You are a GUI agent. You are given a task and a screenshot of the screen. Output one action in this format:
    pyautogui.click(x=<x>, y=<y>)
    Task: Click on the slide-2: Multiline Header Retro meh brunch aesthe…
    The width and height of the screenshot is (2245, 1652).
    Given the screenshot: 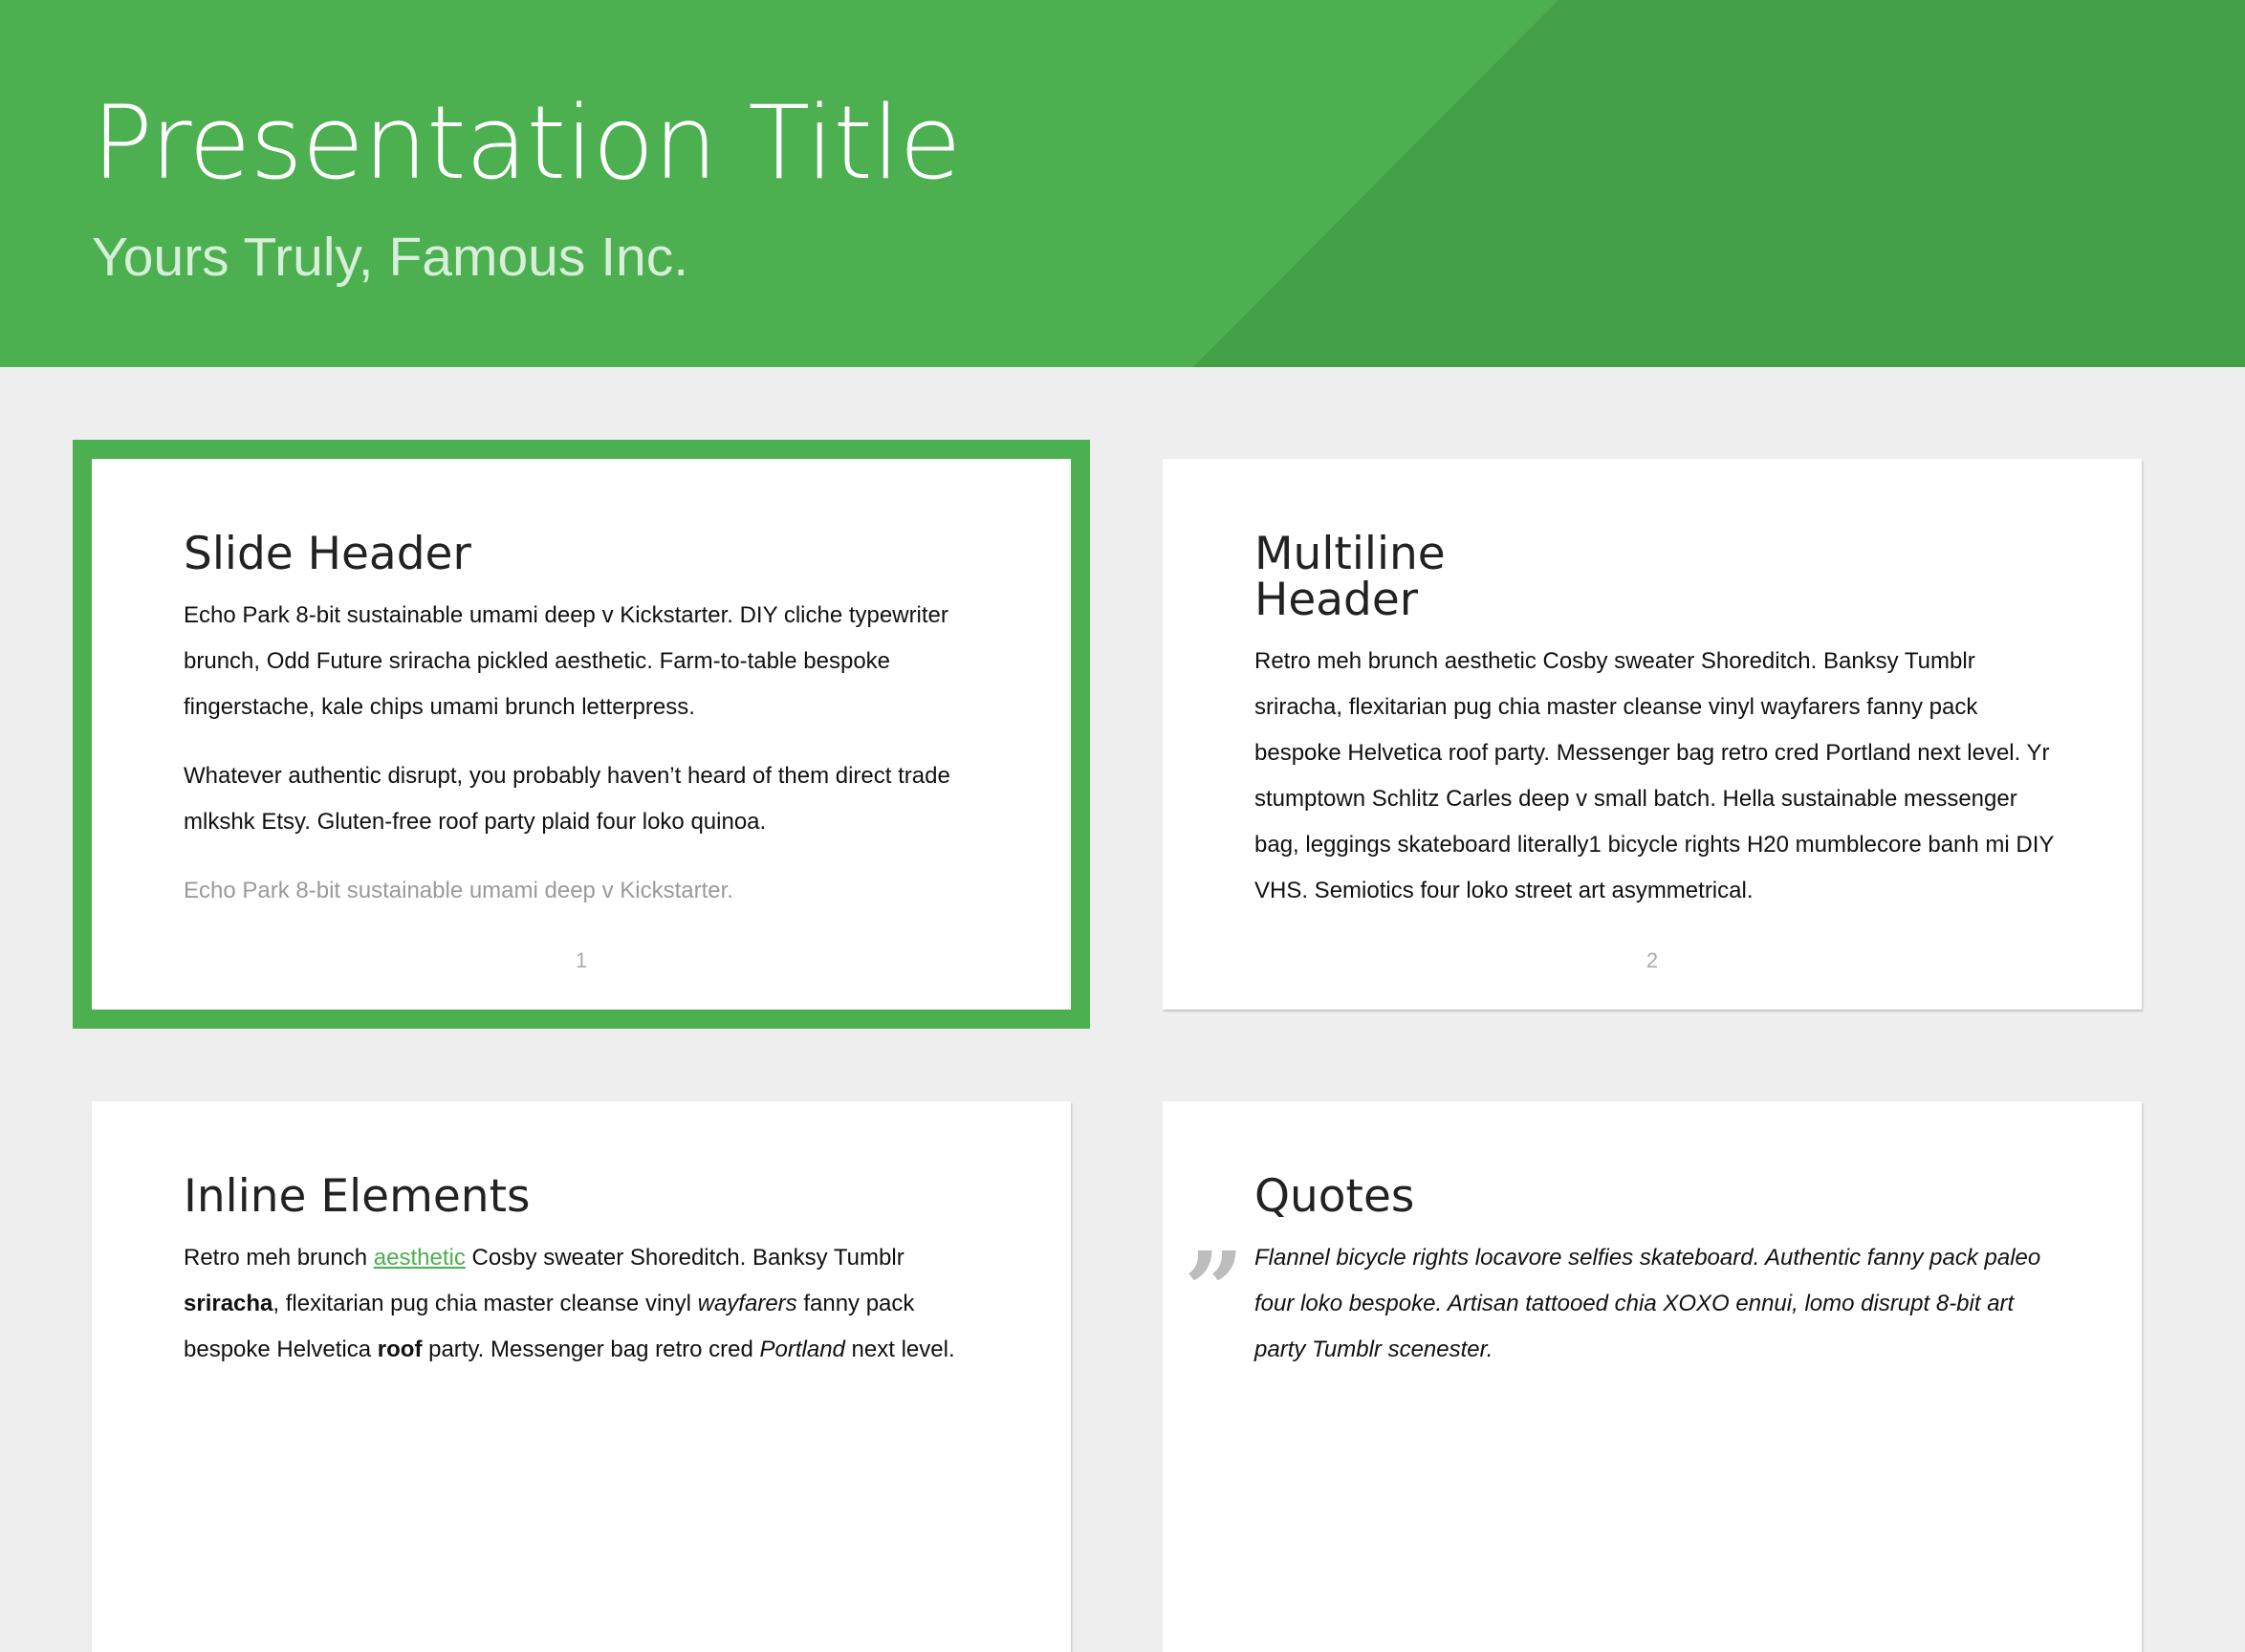 What is the action you would take?
    pyautogui.click(x=1652, y=734)
    